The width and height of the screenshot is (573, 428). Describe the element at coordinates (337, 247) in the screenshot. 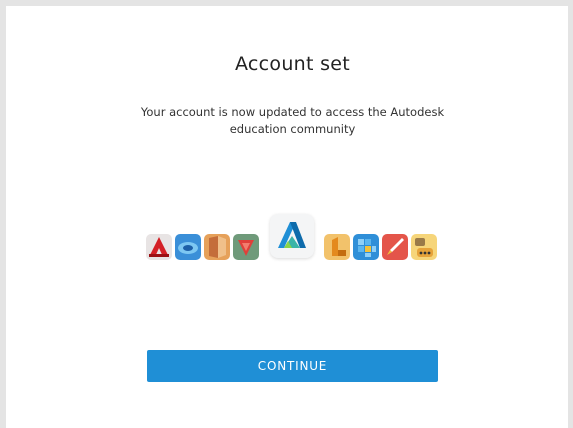

I see `inventor-icon` at that location.